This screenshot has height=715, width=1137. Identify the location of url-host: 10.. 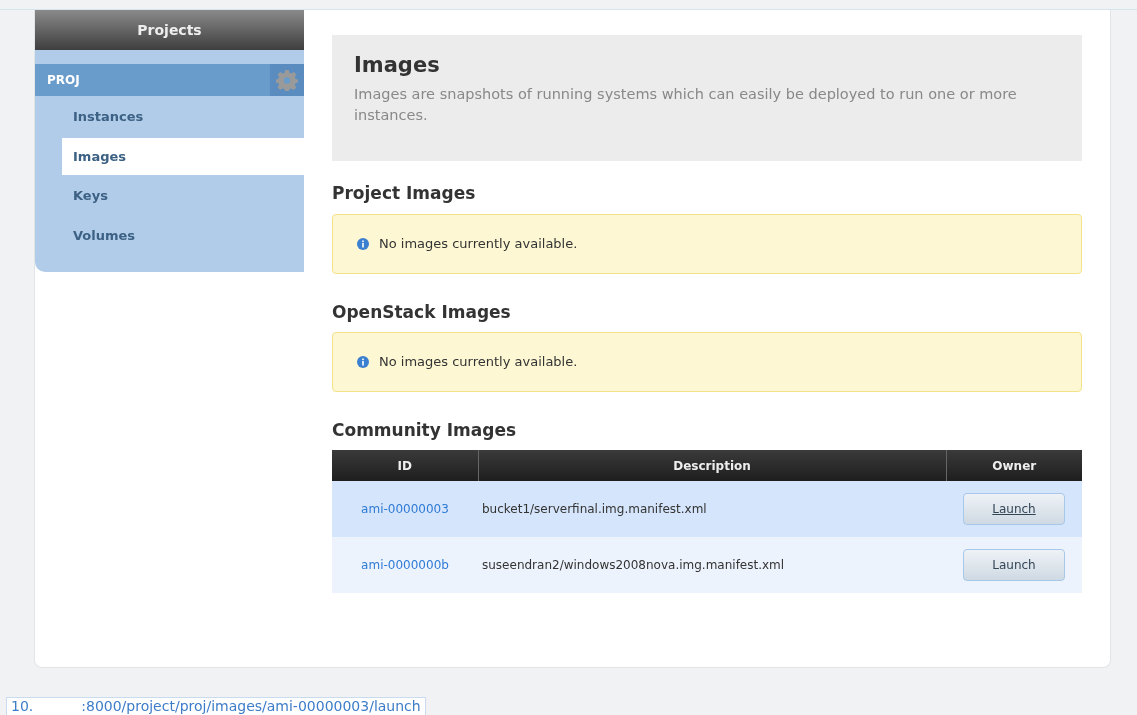
(22, 706).